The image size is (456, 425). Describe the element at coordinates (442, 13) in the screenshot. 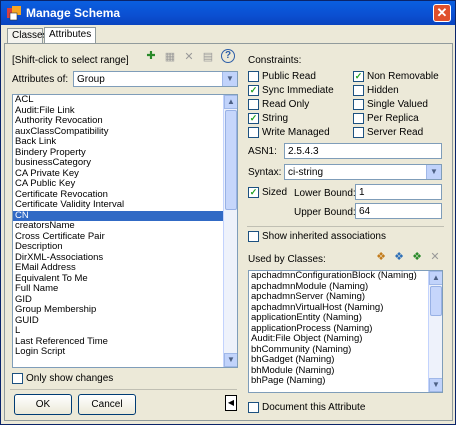

I see `close-button: ✕` at that location.